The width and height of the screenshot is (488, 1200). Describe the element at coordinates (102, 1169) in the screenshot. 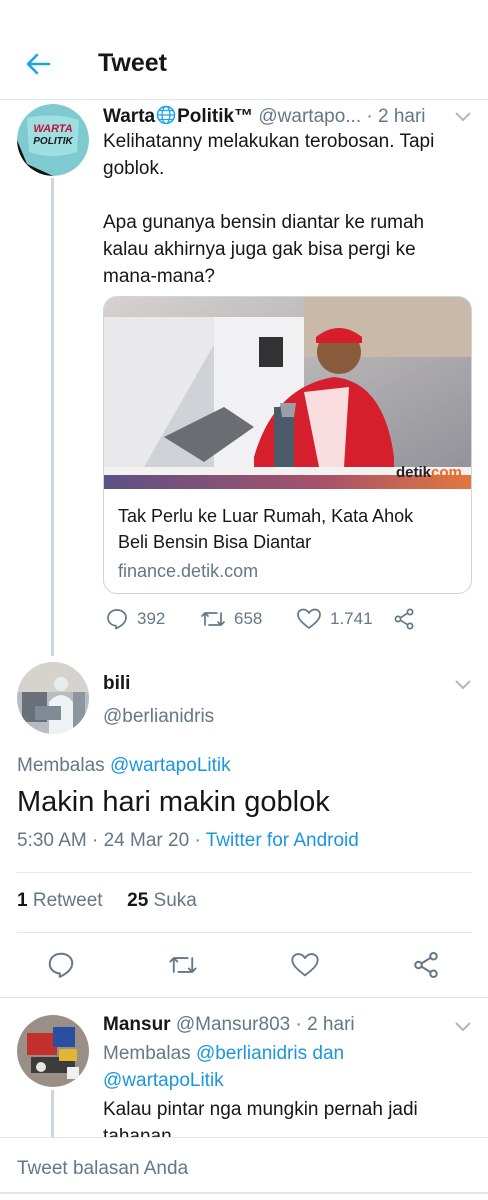

I see `reply-input: Tweet balasan Anda` at that location.